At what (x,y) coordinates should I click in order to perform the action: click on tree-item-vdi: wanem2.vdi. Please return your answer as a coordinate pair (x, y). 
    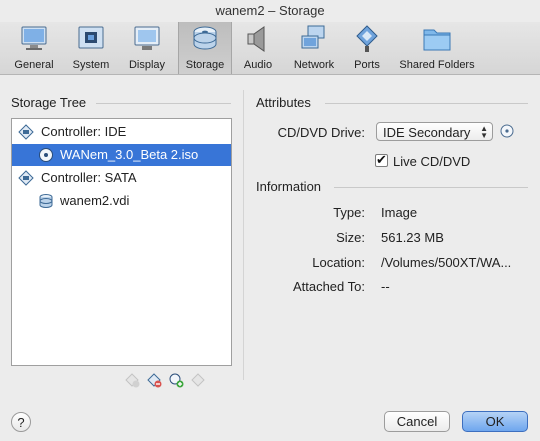
    Looking at the image, I should click on (121, 201).